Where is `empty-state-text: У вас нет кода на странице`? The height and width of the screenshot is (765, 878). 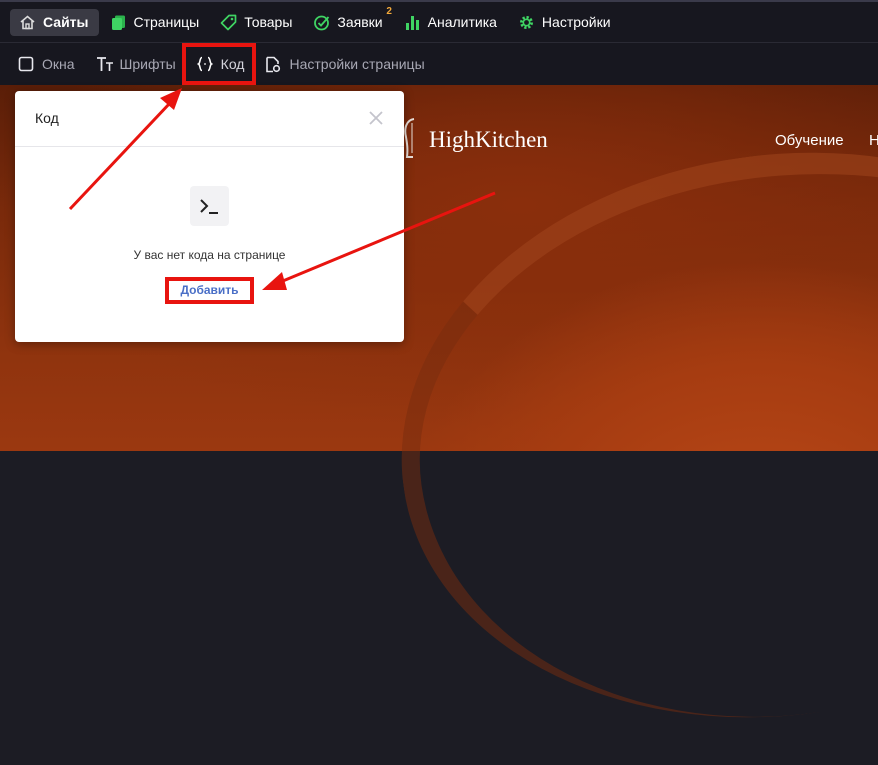
empty-state-text: У вас нет кода на странице is located at coordinates (209, 255).